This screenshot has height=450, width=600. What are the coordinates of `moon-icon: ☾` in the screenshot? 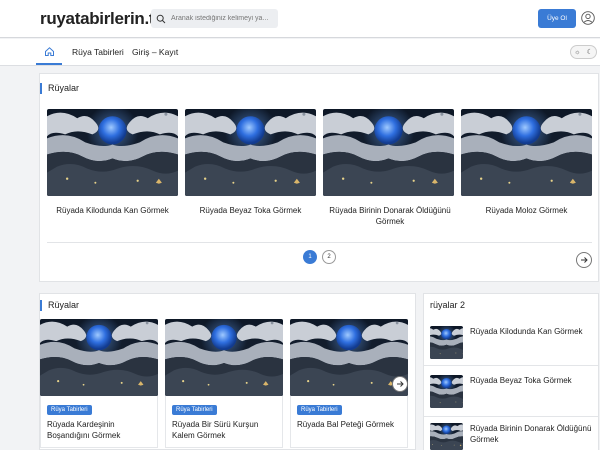 It's located at (589, 52).